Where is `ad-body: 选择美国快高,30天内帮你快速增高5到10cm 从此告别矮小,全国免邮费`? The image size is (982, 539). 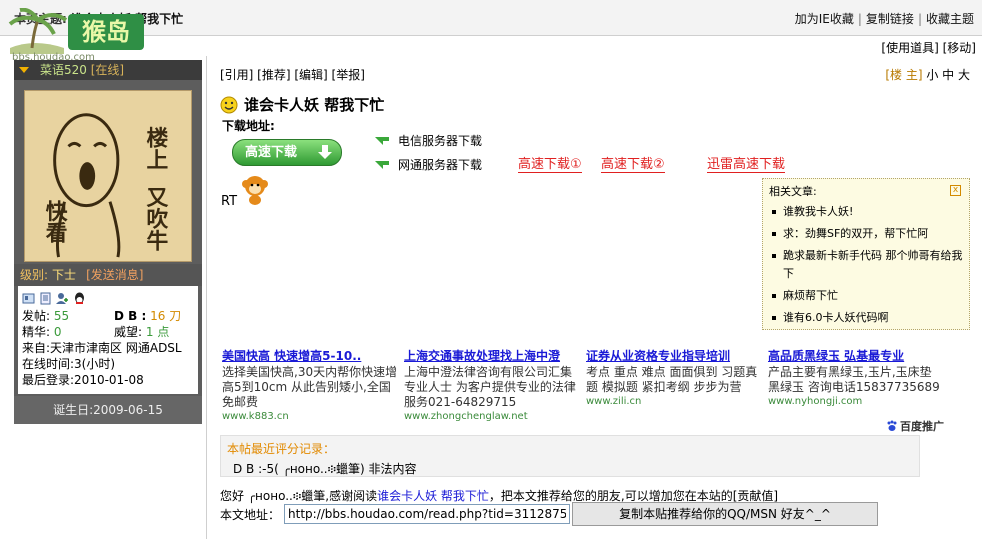
ad-body: 选择美国快高,30天内帮你快速增高5到10cm 从此告别矮小,全国免邮费 is located at coordinates (310, 387).